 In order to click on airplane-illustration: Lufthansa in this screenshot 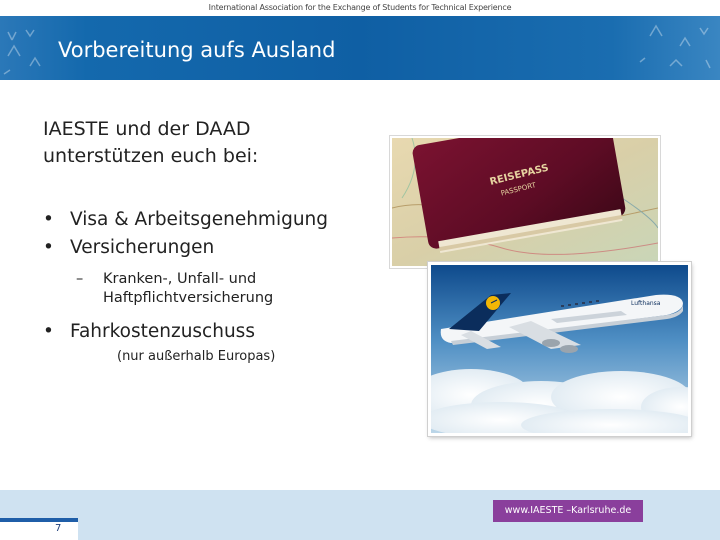, I will do `click(559, 349)`.